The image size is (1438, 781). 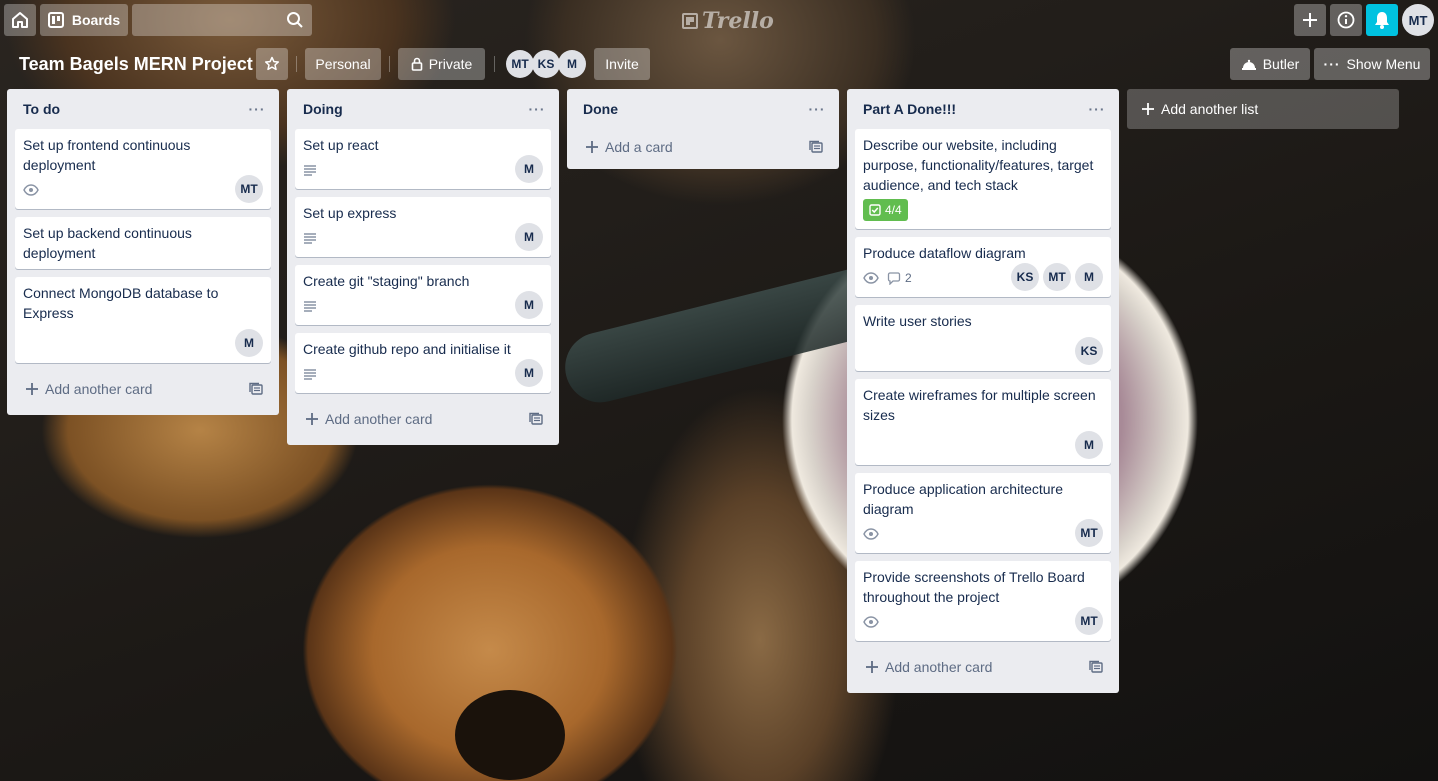 What do you see at coordinates (908, 278) in the screenshot?
I see `comment-count: 2` at bounding box center [908, 278].